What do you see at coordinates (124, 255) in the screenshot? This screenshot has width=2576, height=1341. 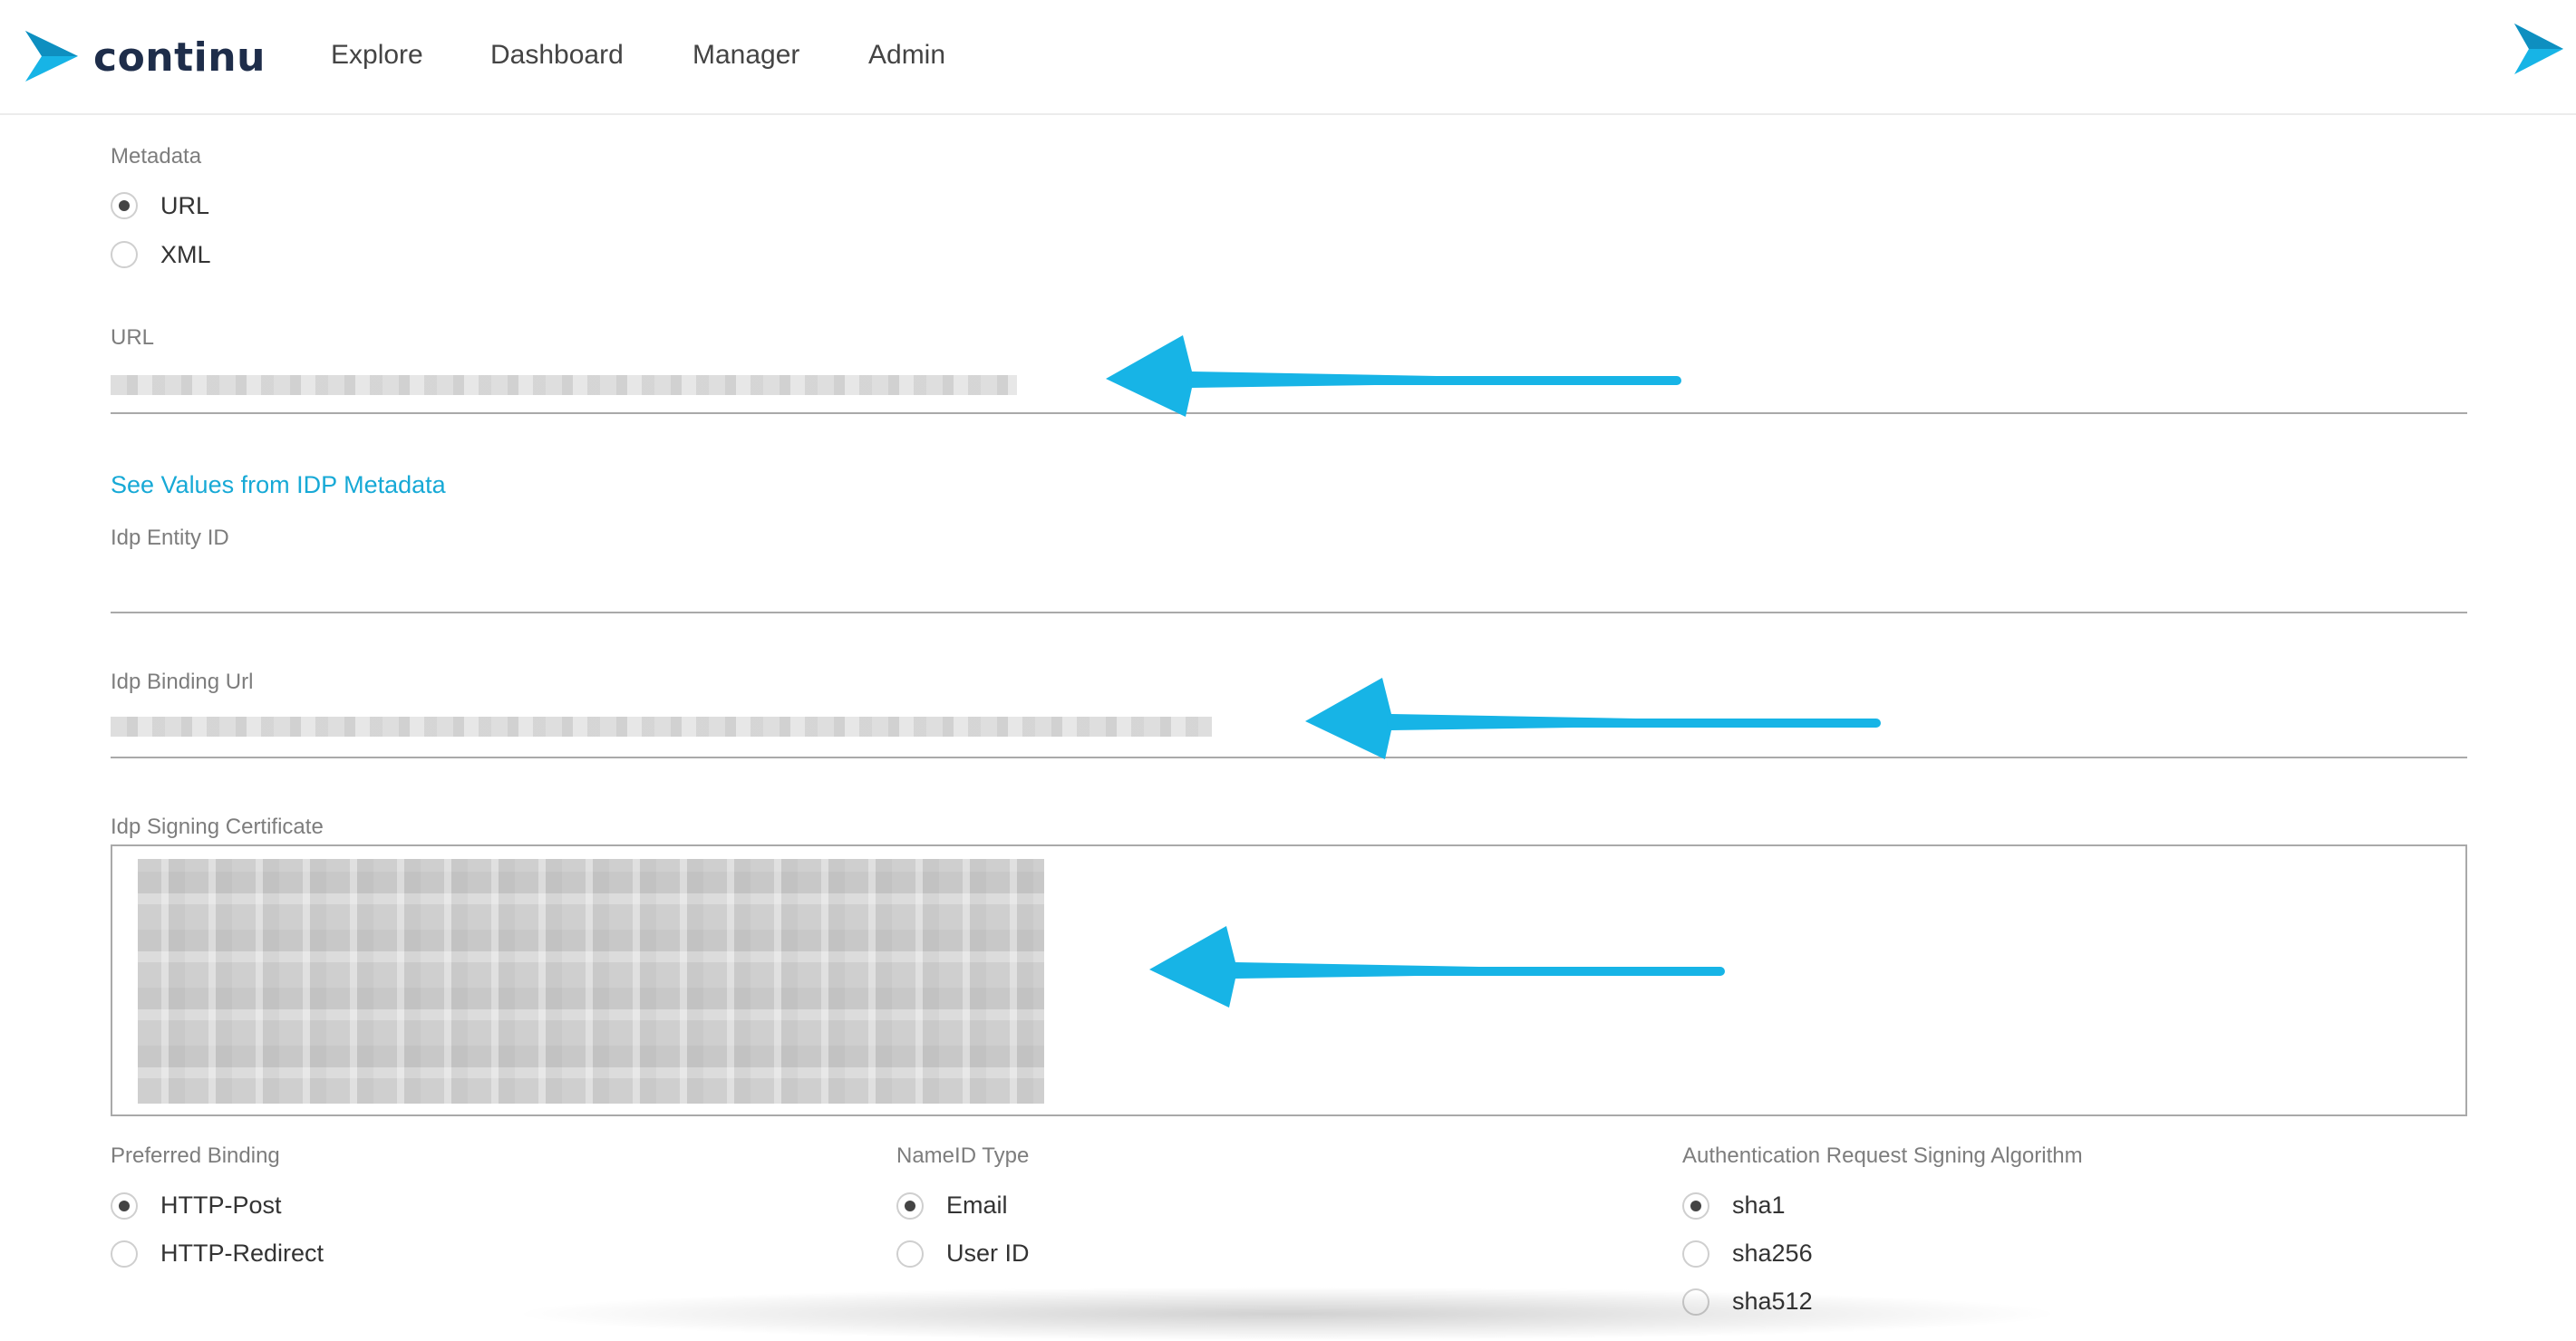 I see `metadata-xml-radio` at bounding box center [124, 255].